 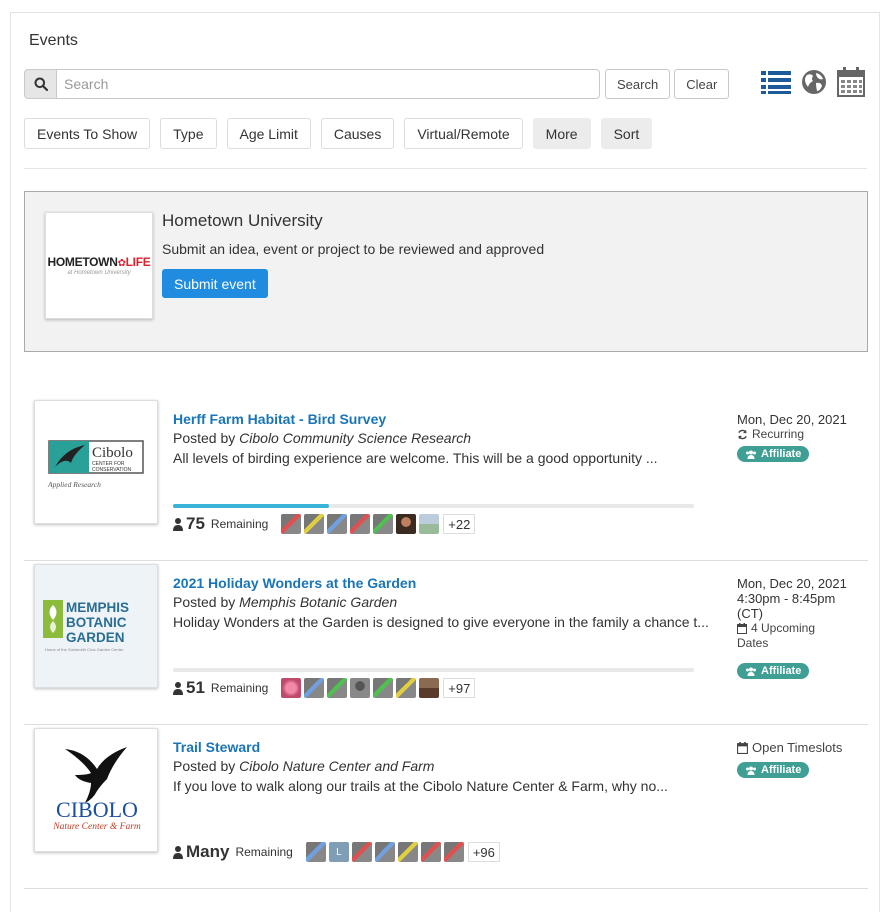 I want to click on organization-link: Memphis Botanic Garden, so click(x=318, y=602).